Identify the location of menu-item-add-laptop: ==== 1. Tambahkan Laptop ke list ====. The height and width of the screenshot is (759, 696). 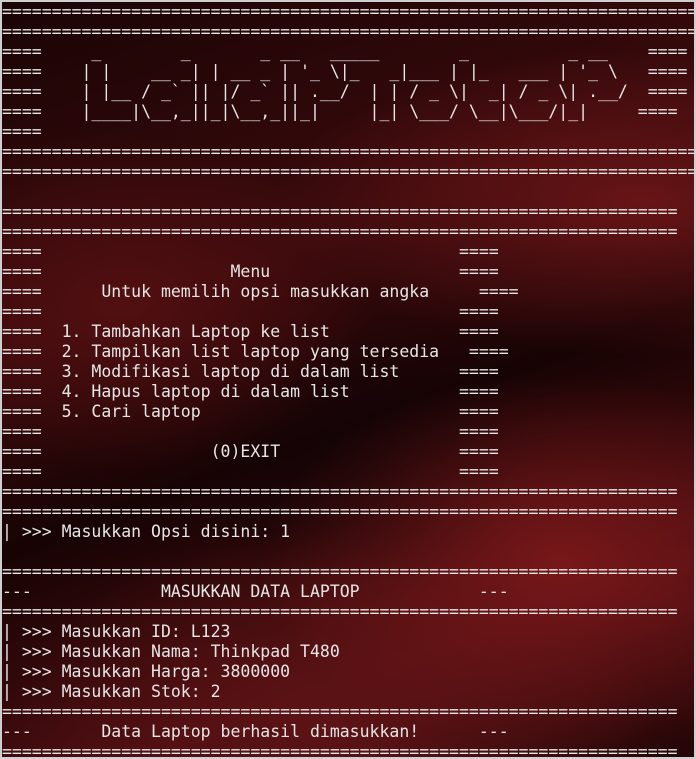
(250, 331).